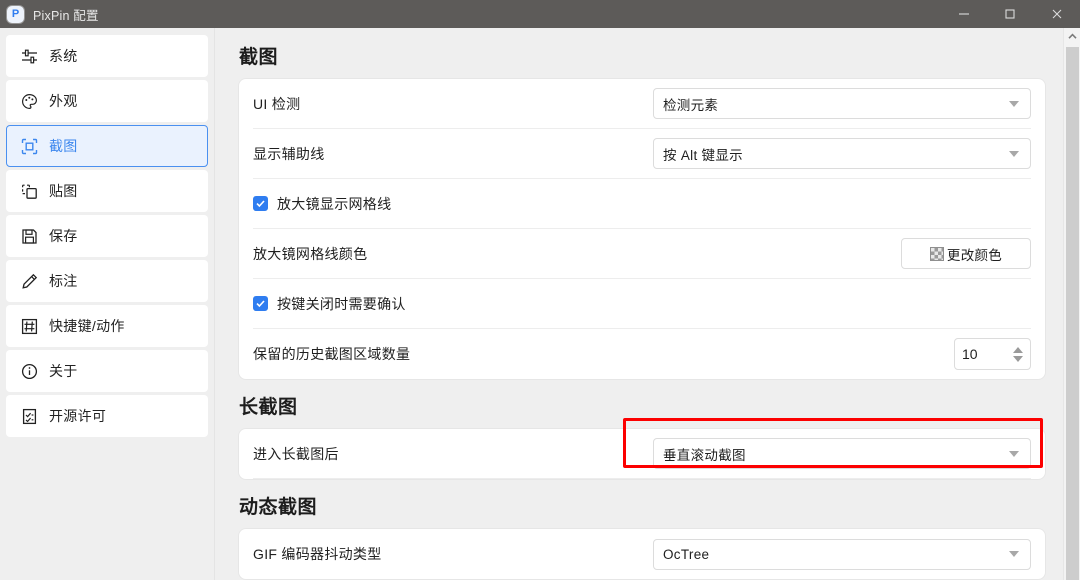  What do you see at coordinates (107, 146) in the screenshot?
I see `sidebar-item-screenshot: 截图` at bounding box center [107, 146].